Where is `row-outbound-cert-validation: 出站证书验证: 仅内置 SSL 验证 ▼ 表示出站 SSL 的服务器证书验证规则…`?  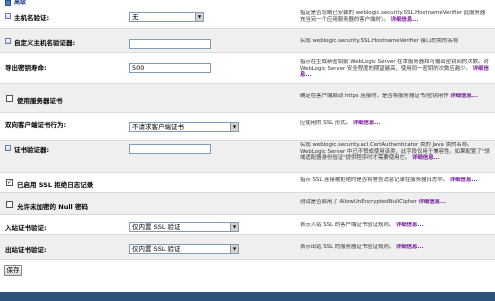 row-outbound-cert-validation: 出站证书验证: 仅内置 SSL 验证 ▼ 表示出站 SSL 的服务器证书验证规则… is located at coordinates (247, 247).